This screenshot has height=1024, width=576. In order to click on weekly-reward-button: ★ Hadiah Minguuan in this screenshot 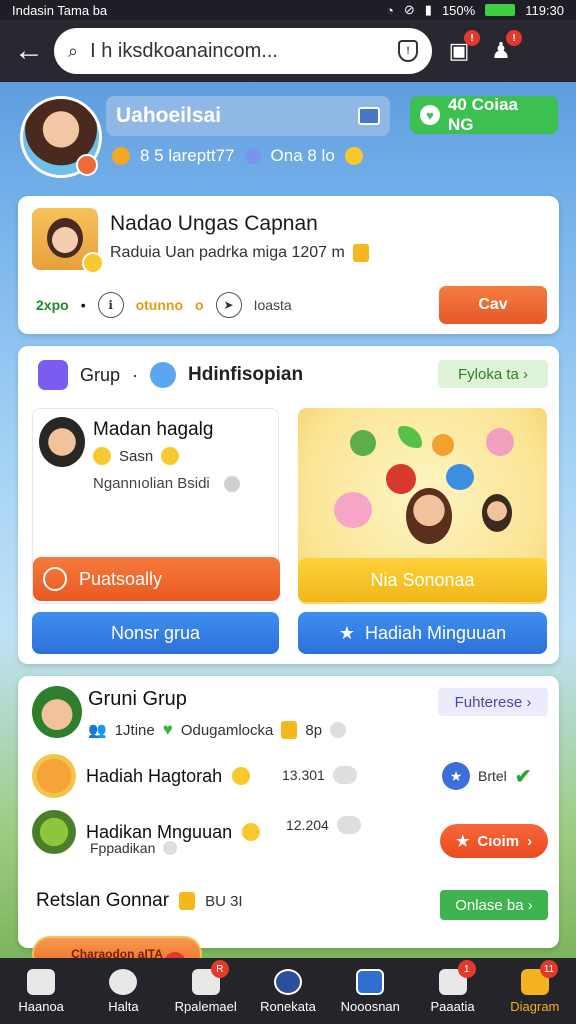, I will do `click(422, 633)`.